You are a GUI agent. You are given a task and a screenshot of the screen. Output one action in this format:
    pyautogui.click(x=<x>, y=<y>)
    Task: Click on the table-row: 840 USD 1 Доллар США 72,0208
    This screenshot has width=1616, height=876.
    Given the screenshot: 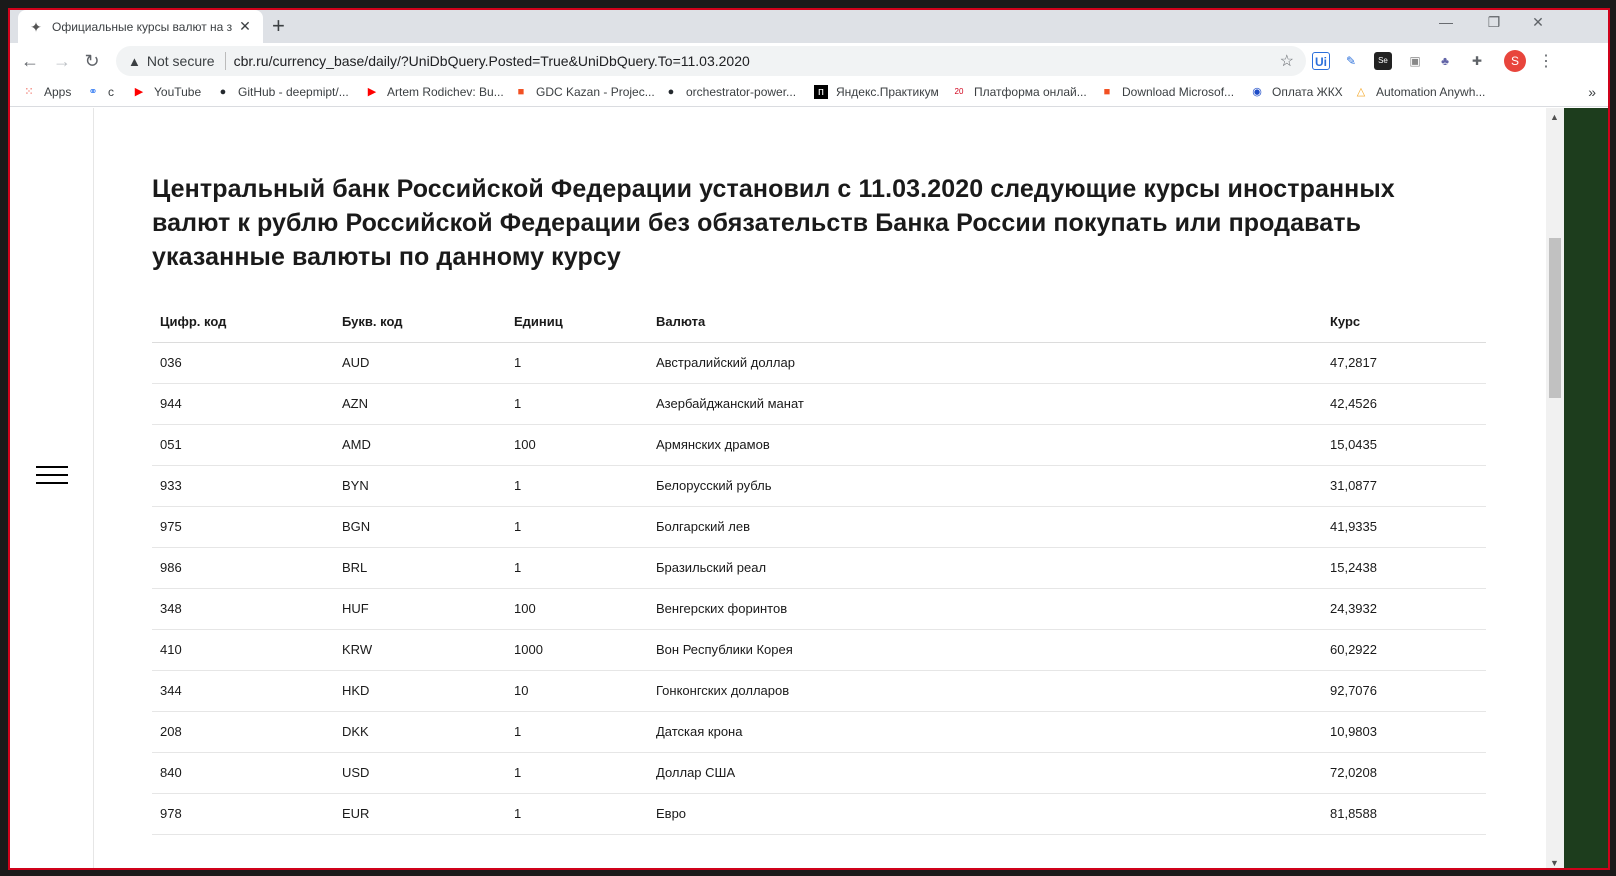 What is the action you would take?
    pyautogui.click(x=819, y=773)
    